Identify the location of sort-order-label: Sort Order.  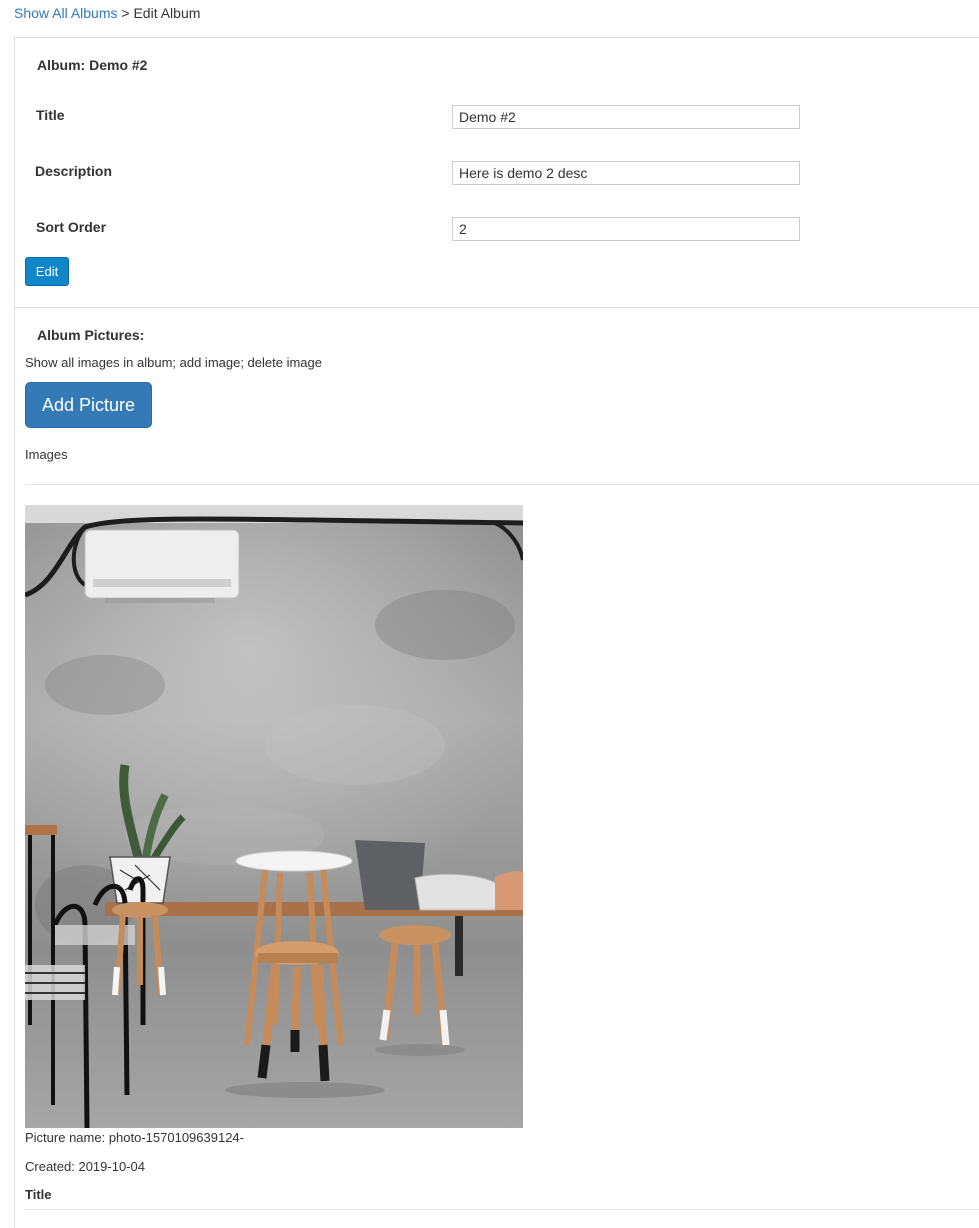
(71, 227).